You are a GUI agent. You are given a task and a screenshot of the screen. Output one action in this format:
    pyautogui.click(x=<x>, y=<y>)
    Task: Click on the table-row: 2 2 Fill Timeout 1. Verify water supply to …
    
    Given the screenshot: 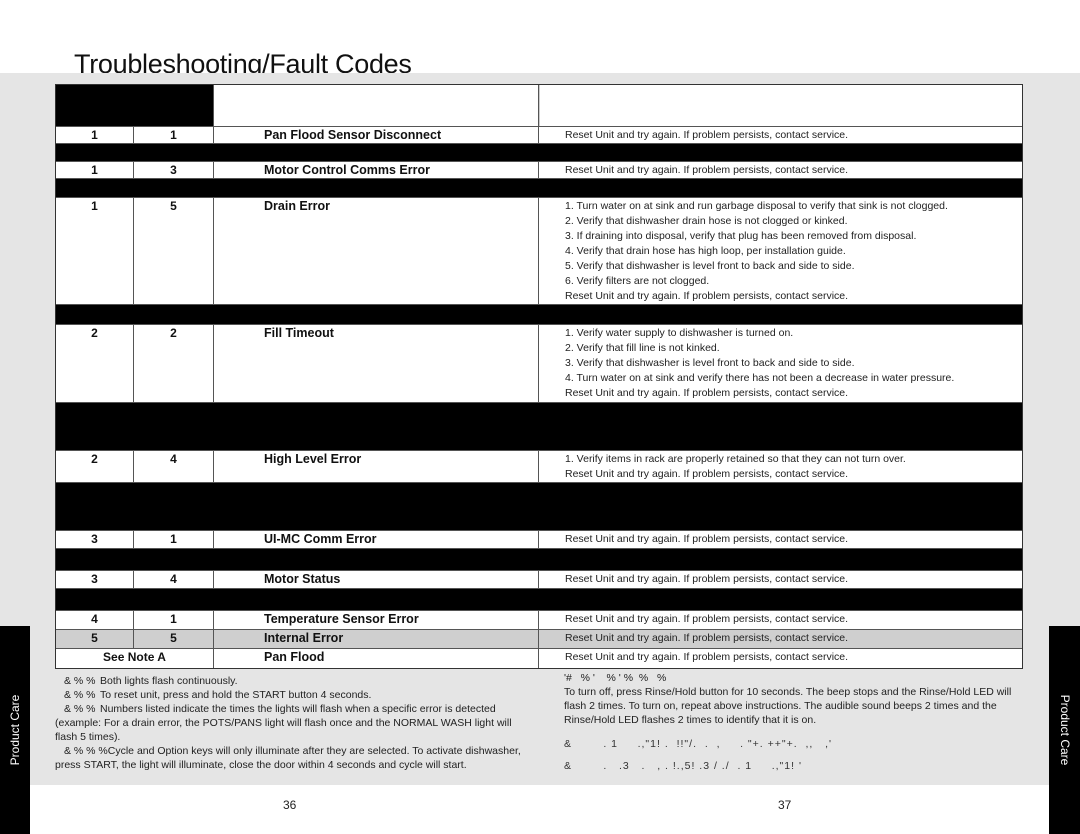 What is the action you would take?
    pyautogui.click(x=539, y=364)
    